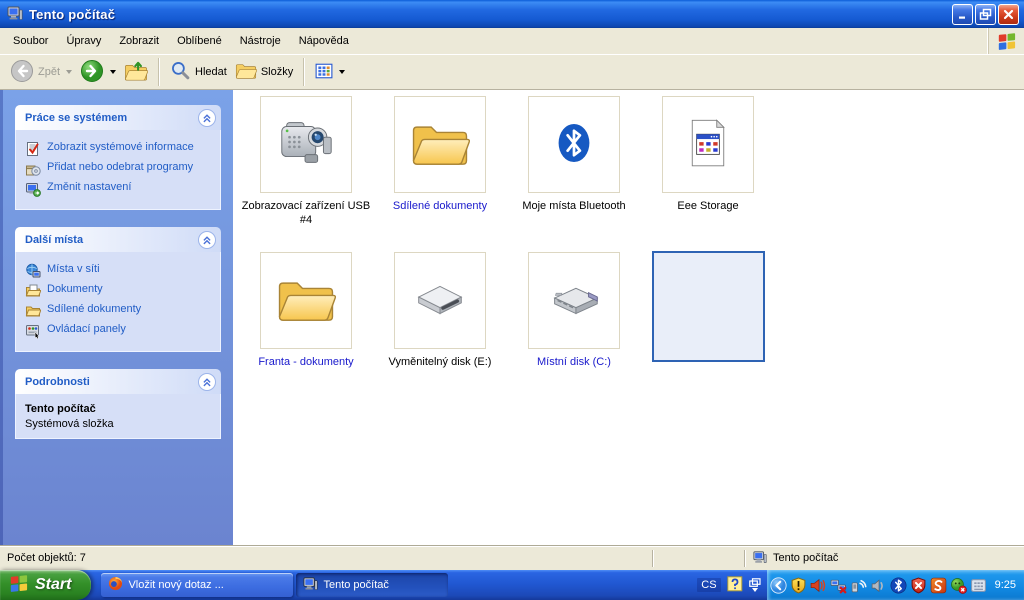  I want to click on sidebar-item-system-info: Zobrazit systémové informace, so click(120, 149).